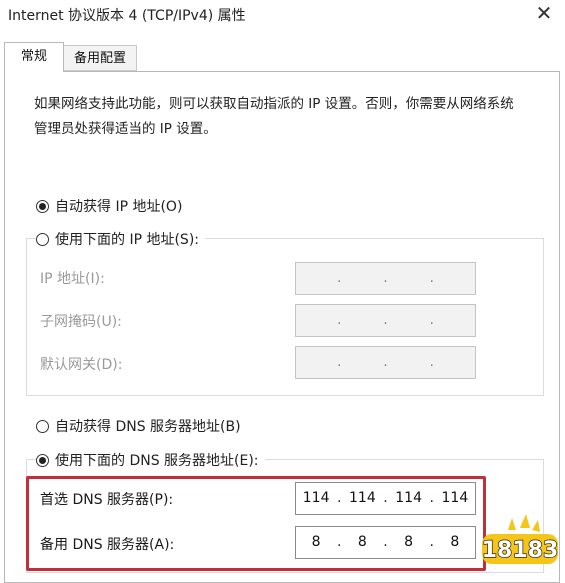 The width and height of the screenshot is (565, 583). Describe the element at coordinates (385, 362) in the screenshot. I see `default-gateway-input: . . .` at that location.